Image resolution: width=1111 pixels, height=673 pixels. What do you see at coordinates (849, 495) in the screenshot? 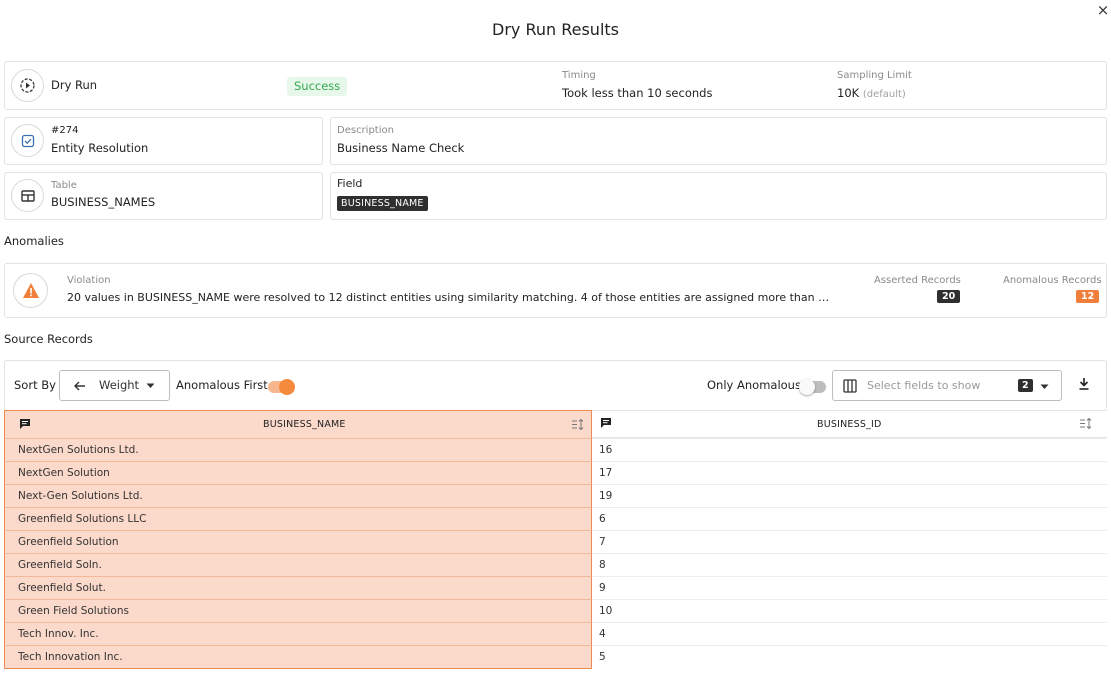
I see `table-cell-business-id: 19` at bounding box center [849, 495].